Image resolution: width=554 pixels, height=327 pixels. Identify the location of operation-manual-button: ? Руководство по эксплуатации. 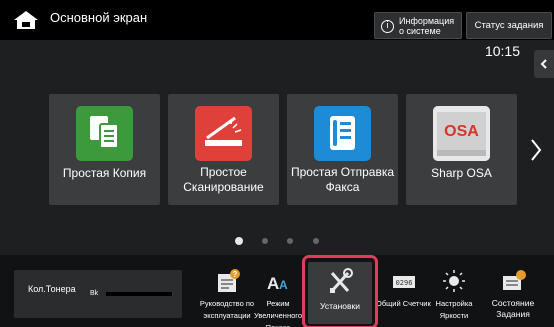
(227, 293).